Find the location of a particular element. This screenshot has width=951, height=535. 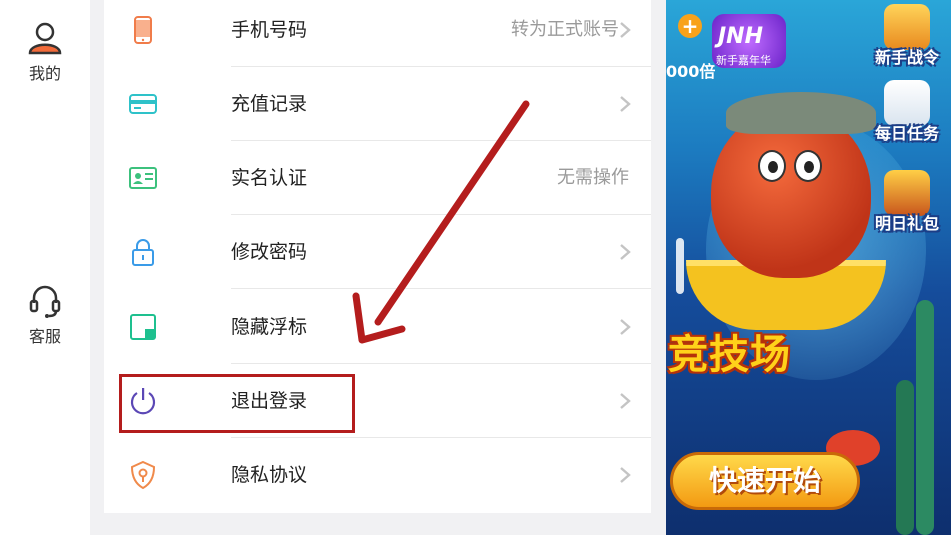

event-logo-text: JNH is located at coordinates (741, 36).